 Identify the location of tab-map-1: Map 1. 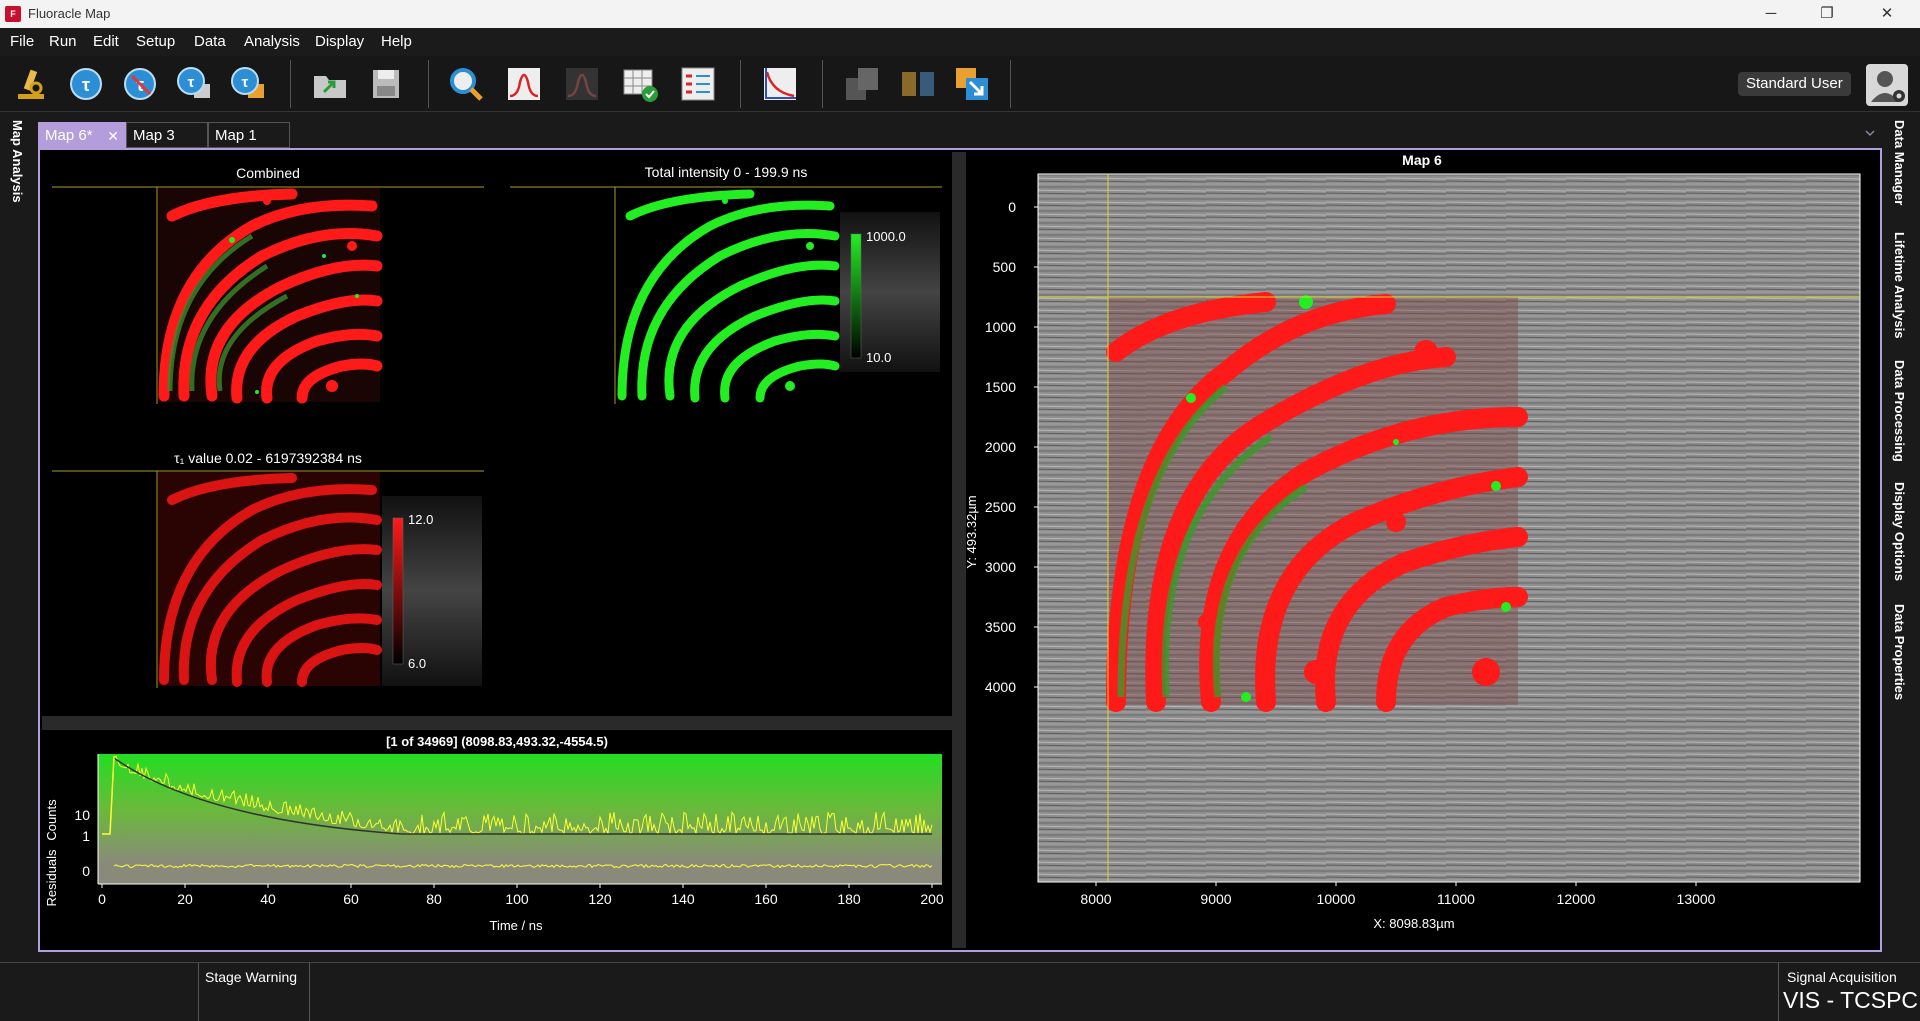
(249, 135).